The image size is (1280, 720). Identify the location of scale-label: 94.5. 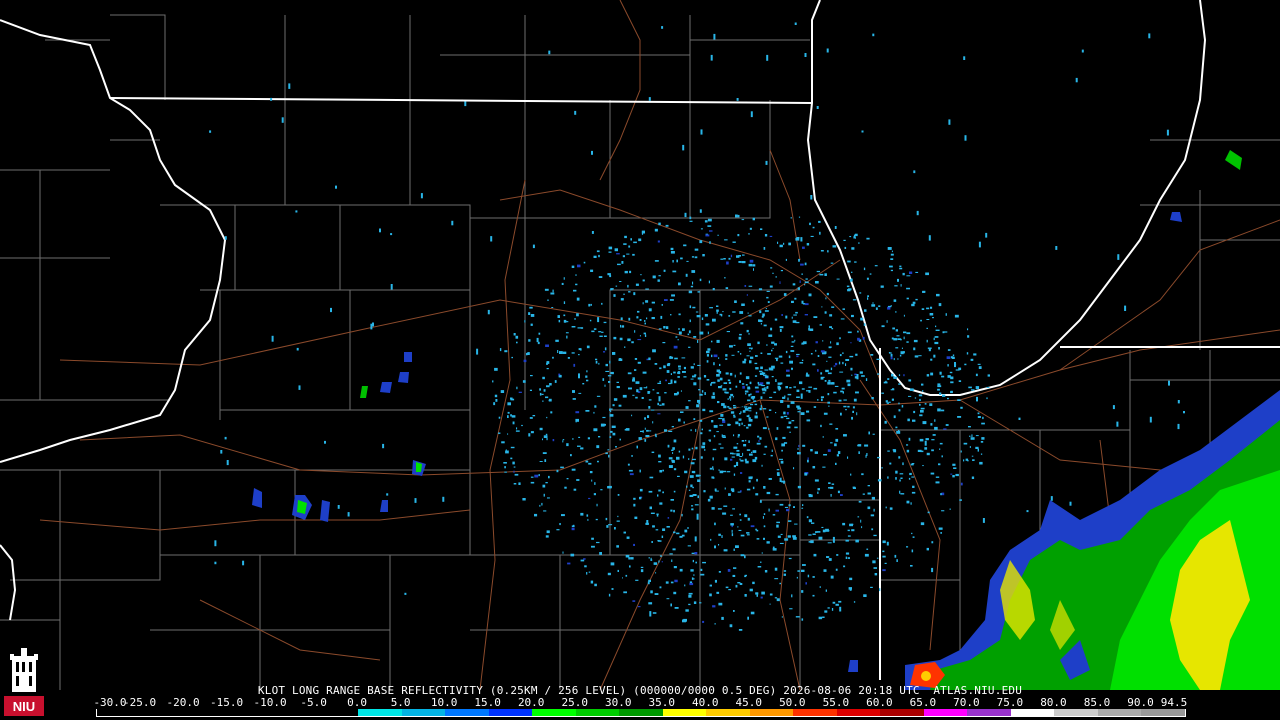
(1174, 702).